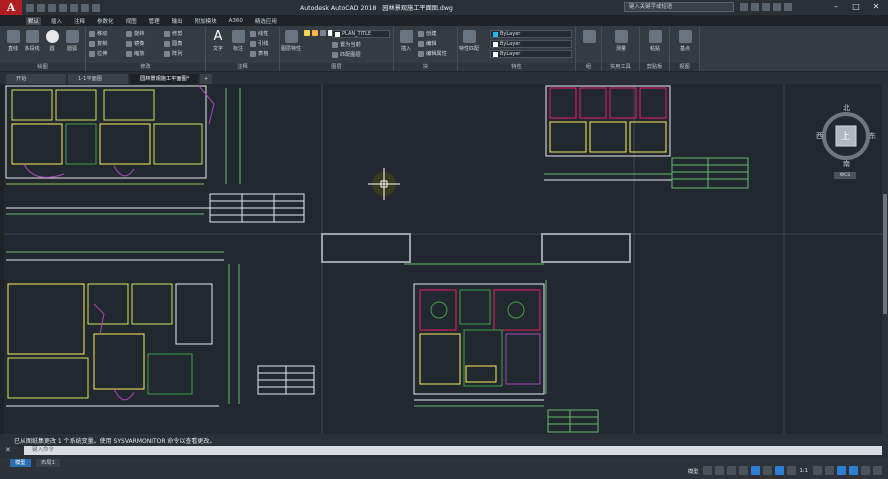  Describe the element at coordinates (803, 471) in the screenshot. I see `scale-label: 1:1` at that location.